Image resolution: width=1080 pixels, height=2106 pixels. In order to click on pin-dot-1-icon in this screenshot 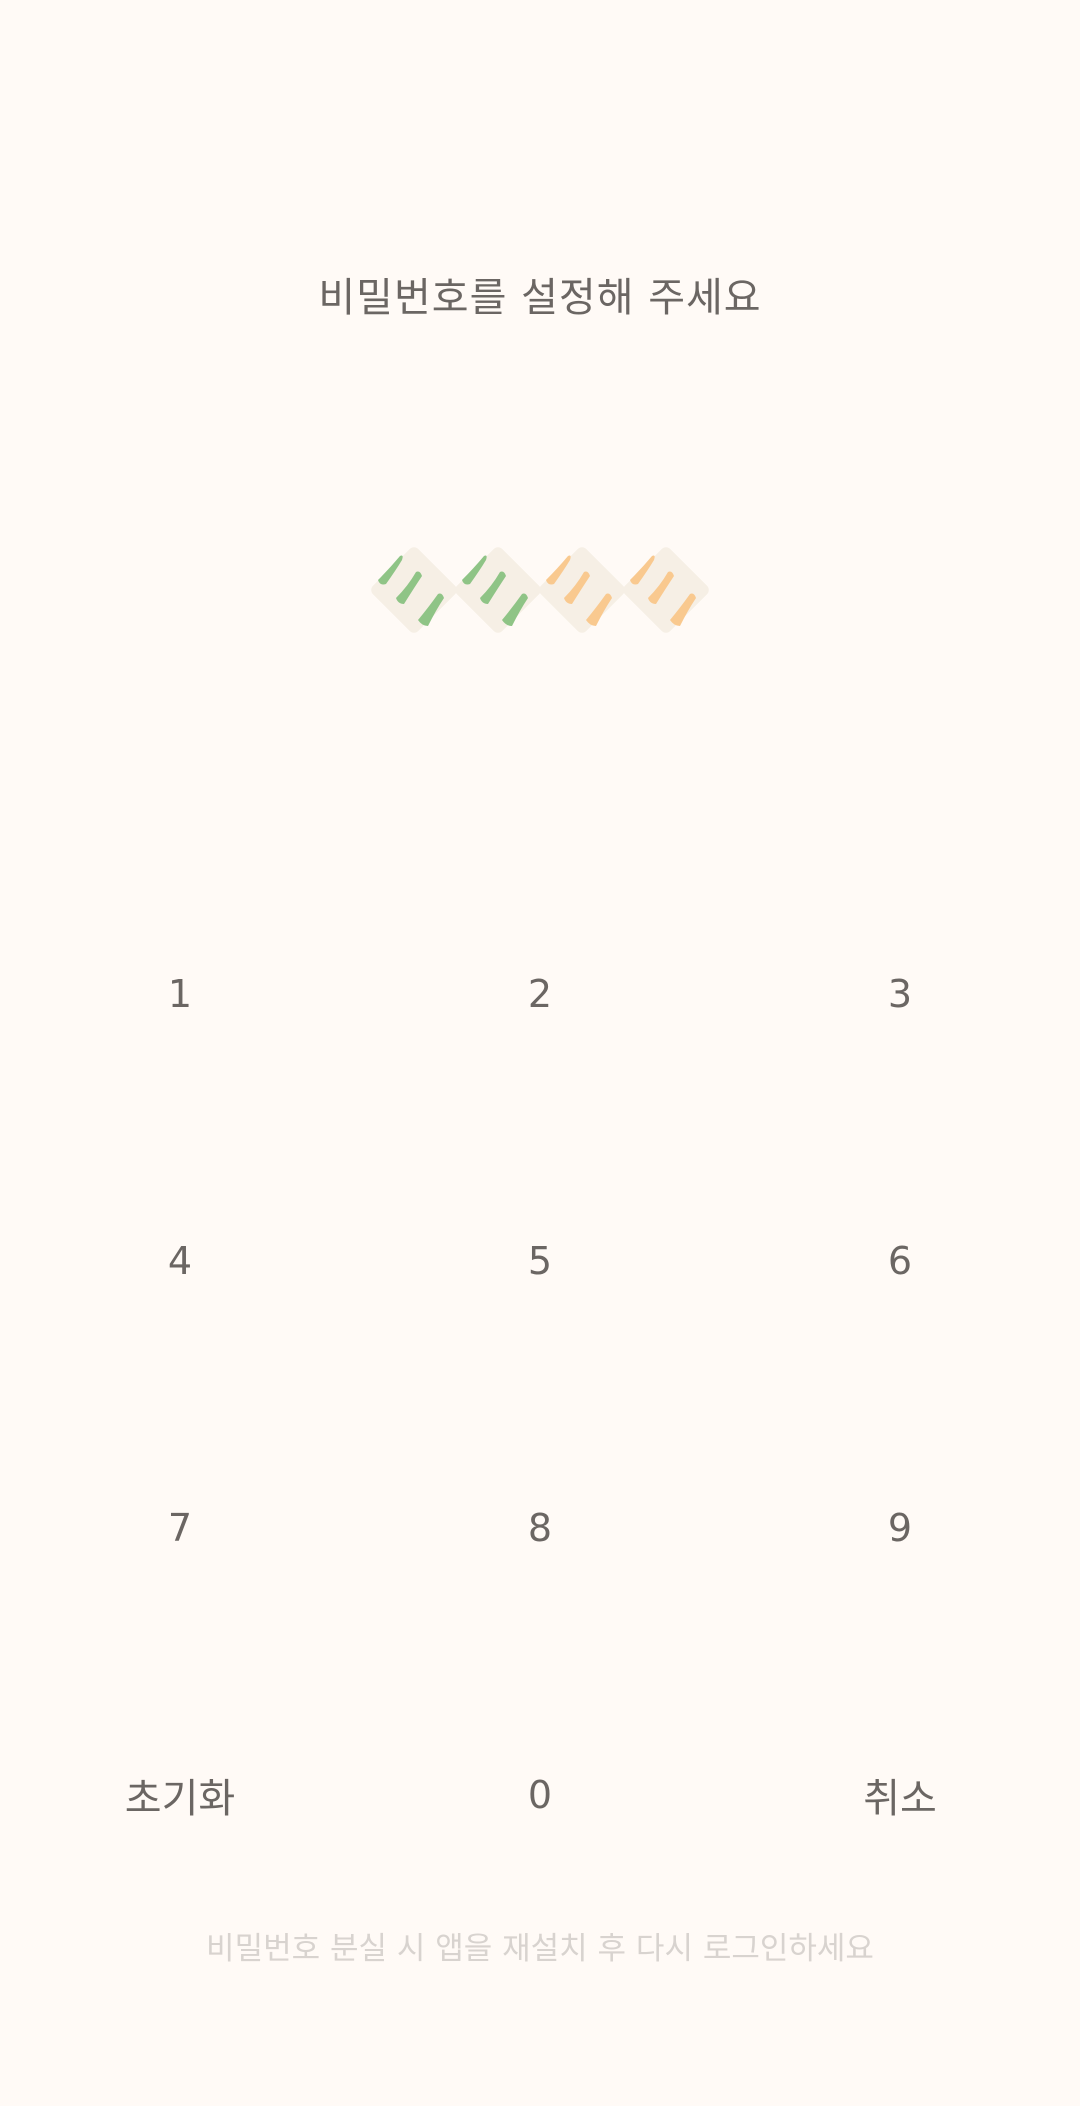, I will do `click(414, 590)`.